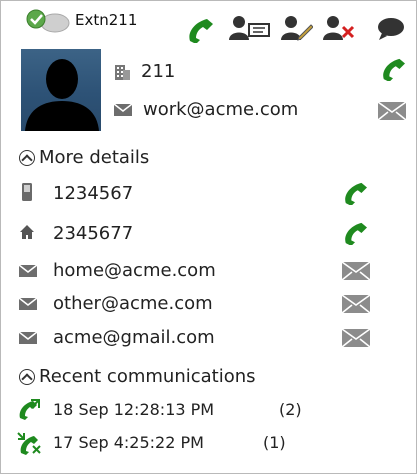 Image resolution: width=417 pixels, height=474 pixels. Describe the element at coordinates (94, 158) in the screenshot. I see `more-details-label: More details` at that location.